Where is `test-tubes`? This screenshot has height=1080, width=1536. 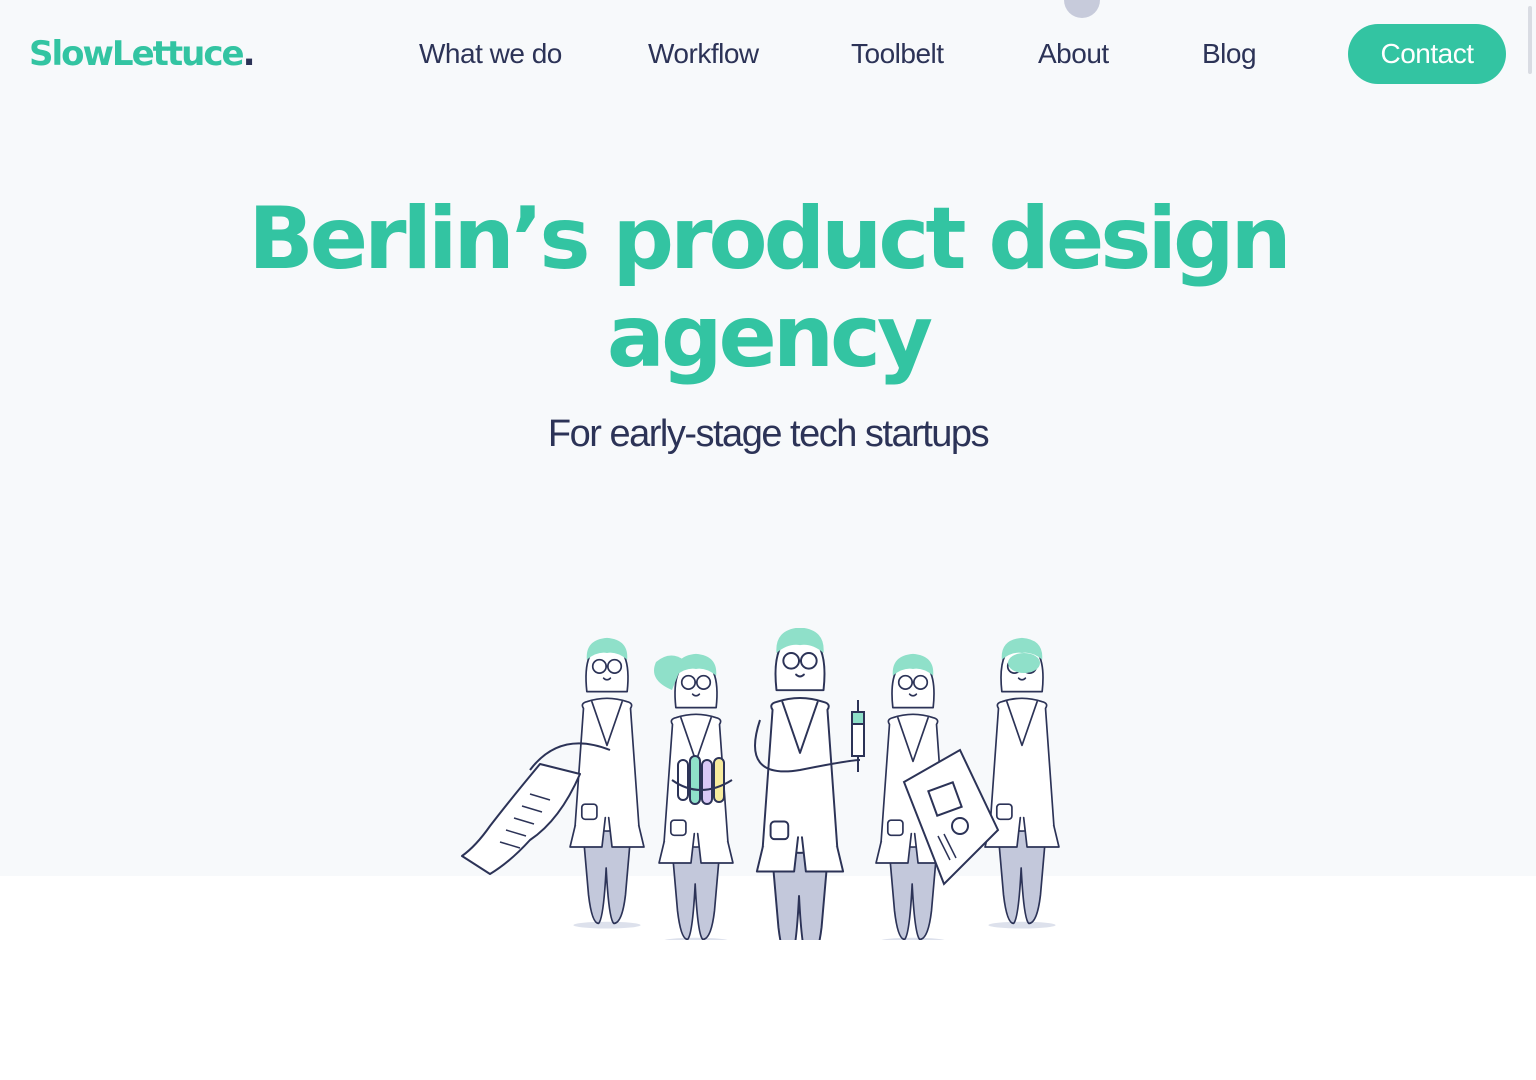
test-tubes is located at coordinates (702, 780).